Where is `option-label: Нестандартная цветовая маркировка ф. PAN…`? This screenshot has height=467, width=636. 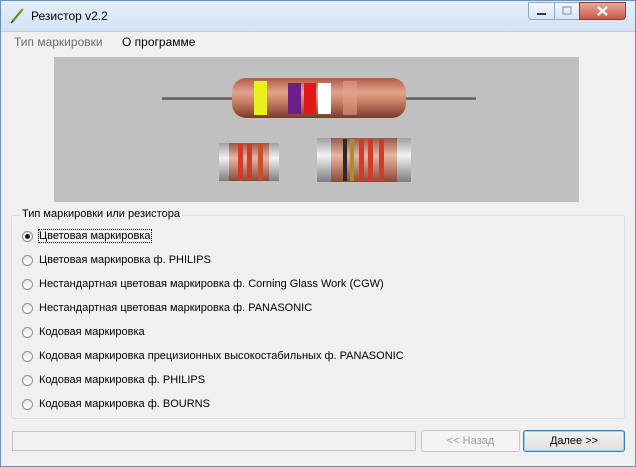 option-label: Нестандартная цветовая маркировка ф. PAN… is located at coordinates (176, 308).